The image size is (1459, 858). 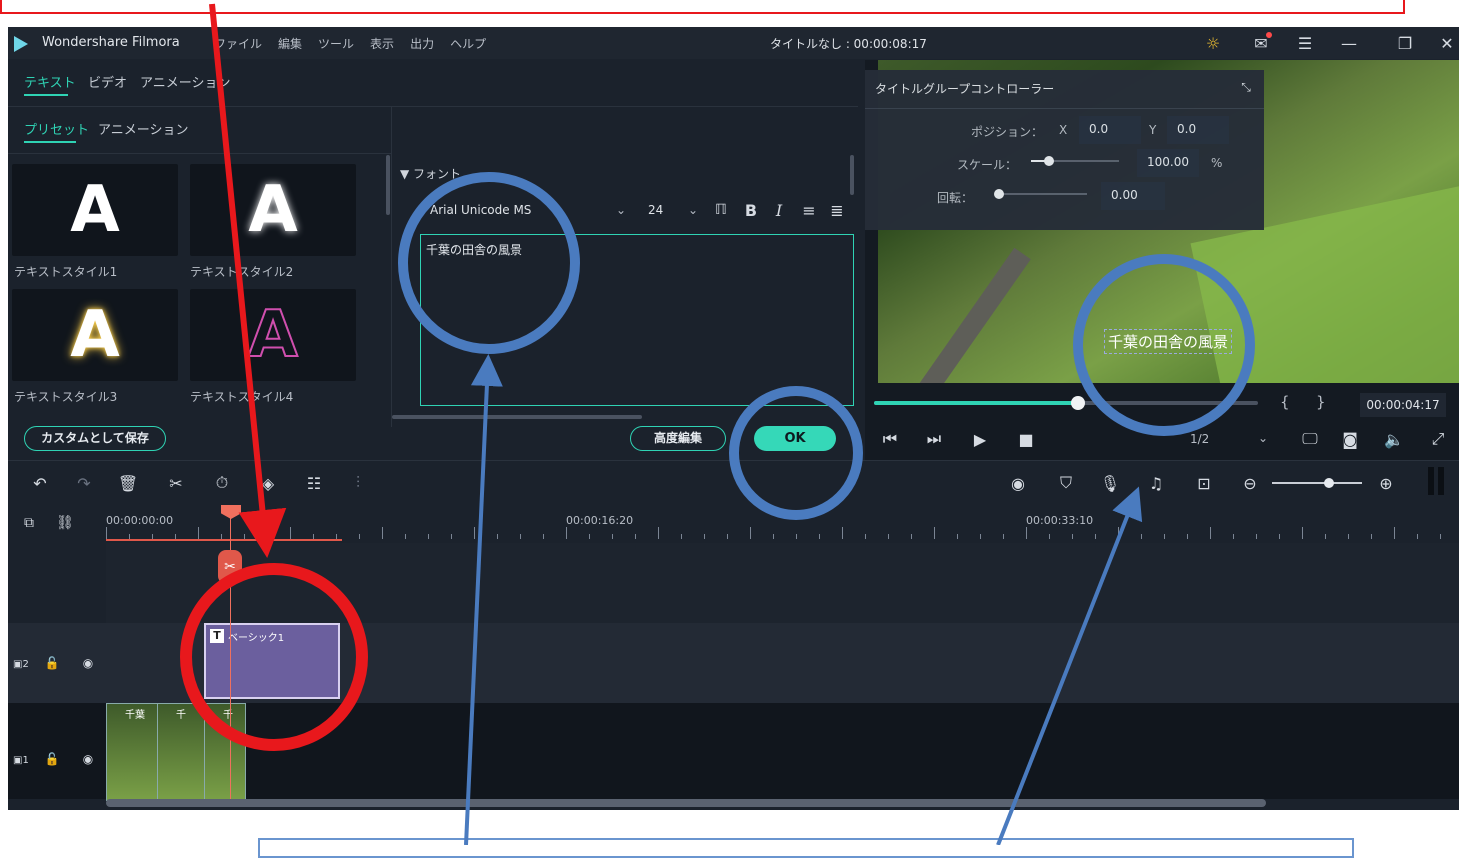 I want to click on annotation-blue-circle-preview, so click(x=1164, y=345).